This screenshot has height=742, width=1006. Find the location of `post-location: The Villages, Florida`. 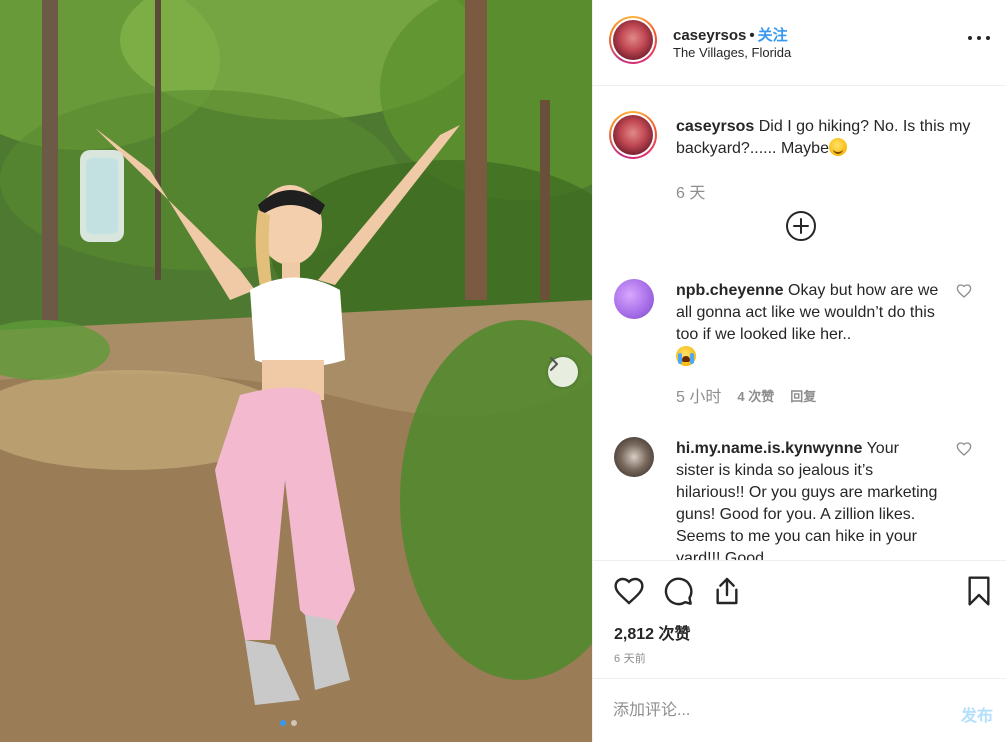

post-location: The Villages, Florida is located at coordinates (732, 52).